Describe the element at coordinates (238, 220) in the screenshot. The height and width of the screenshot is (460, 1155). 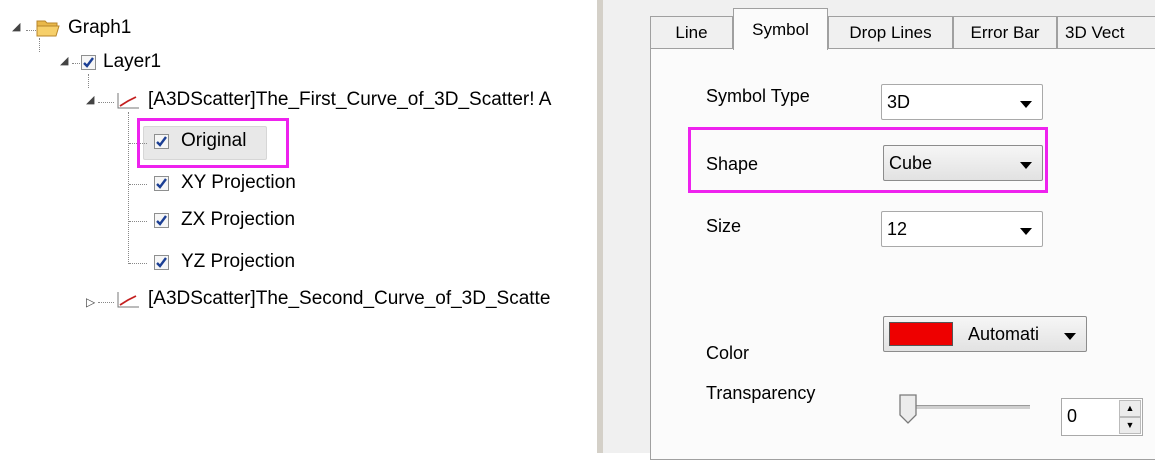
I see `tree-node-zx-projection: ZX Projection` at that location.